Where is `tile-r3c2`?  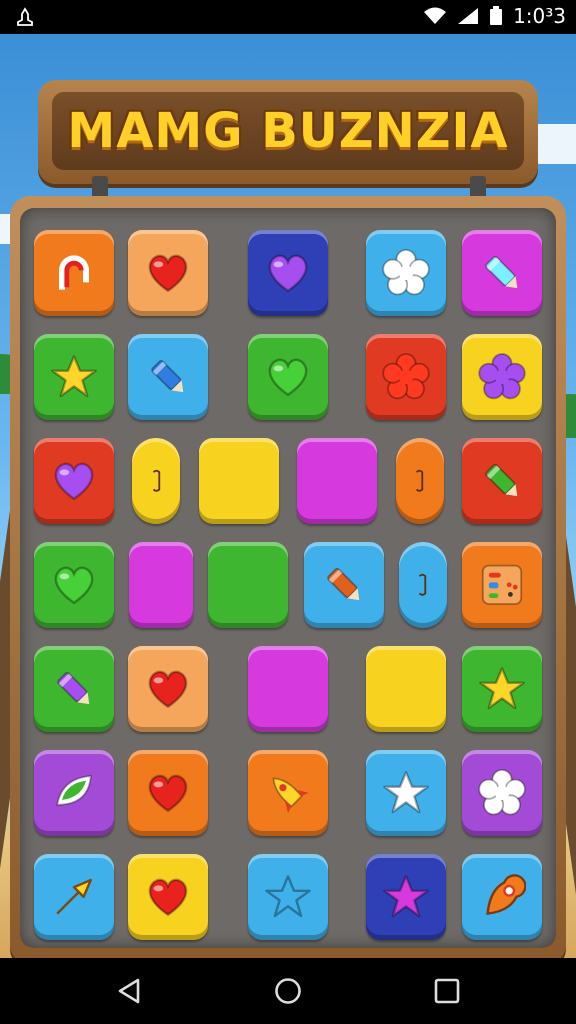 tile-r3c2 is located at coordinates (156, 481).